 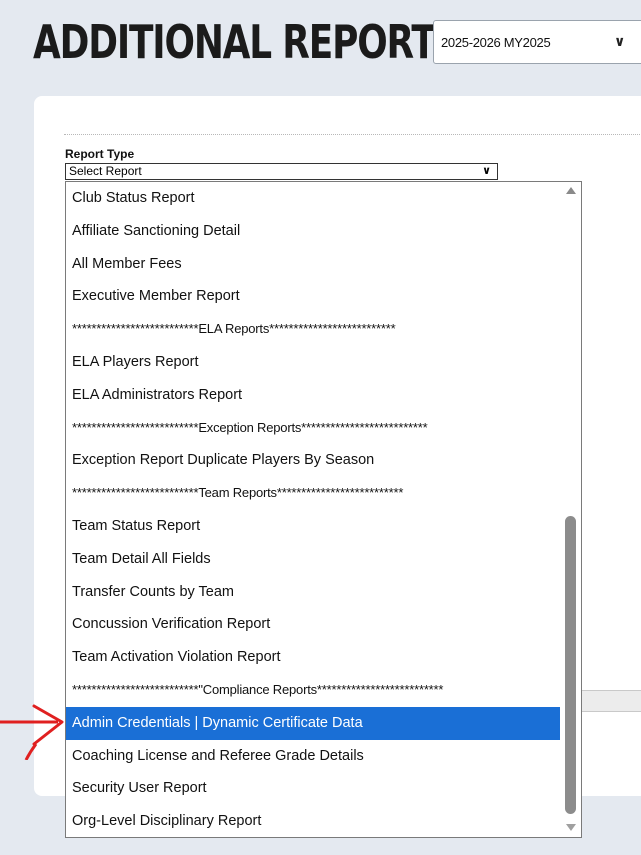 I want to click on report-option: Team Detail All Fields, so click(x=313, y=559).